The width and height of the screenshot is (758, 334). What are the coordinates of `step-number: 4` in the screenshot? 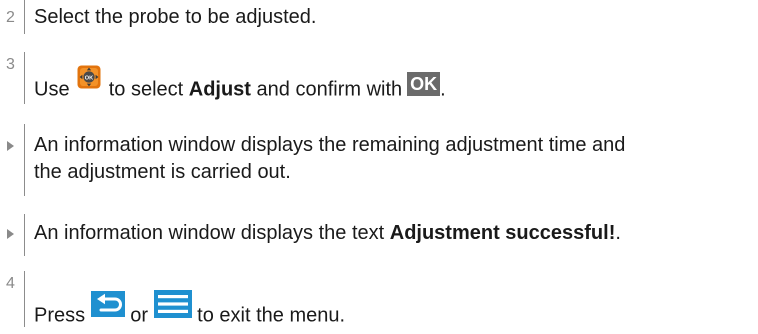 It's located at (10, 283).